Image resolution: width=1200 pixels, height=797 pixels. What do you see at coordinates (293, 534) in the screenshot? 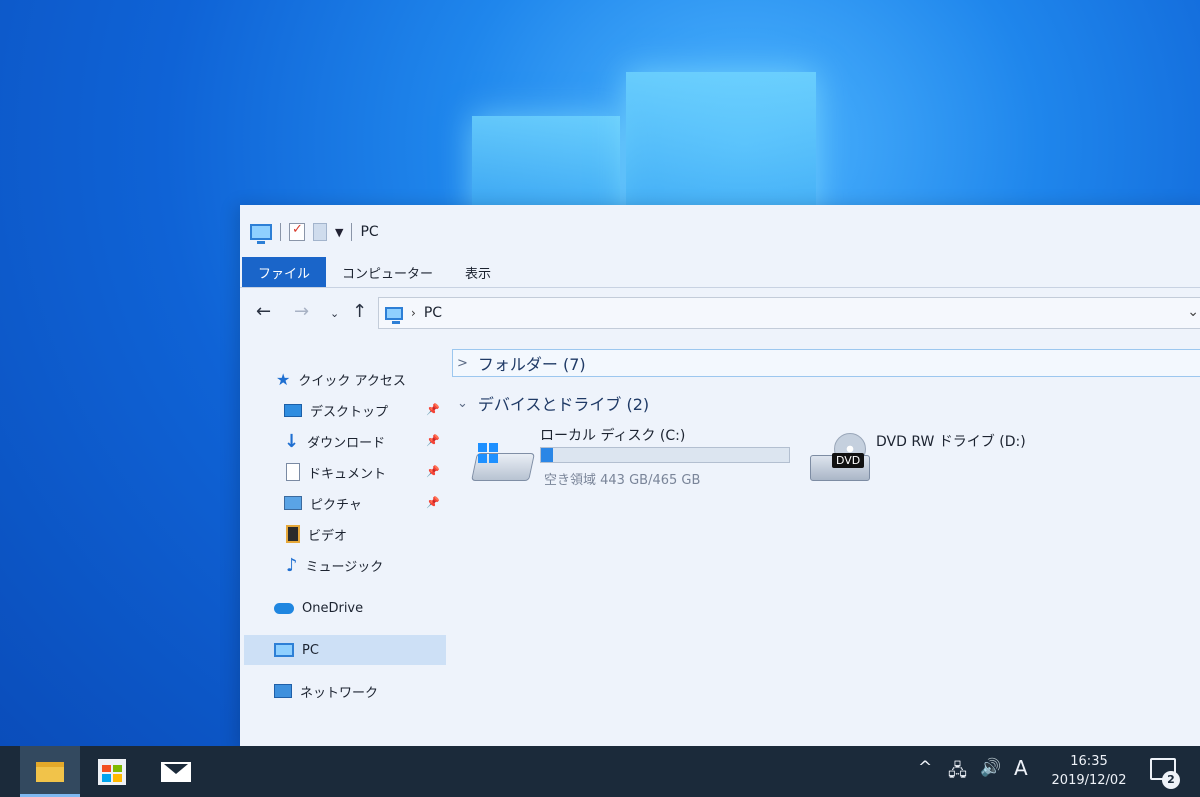
I see `video-icon` at bounding box center [293, 534].